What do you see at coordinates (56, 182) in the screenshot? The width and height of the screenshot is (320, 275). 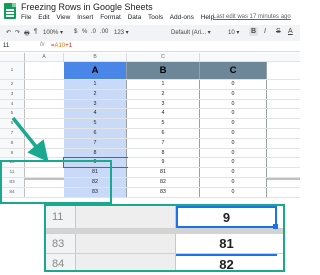 I see `highlight-box` at bounding box center [56, 182].